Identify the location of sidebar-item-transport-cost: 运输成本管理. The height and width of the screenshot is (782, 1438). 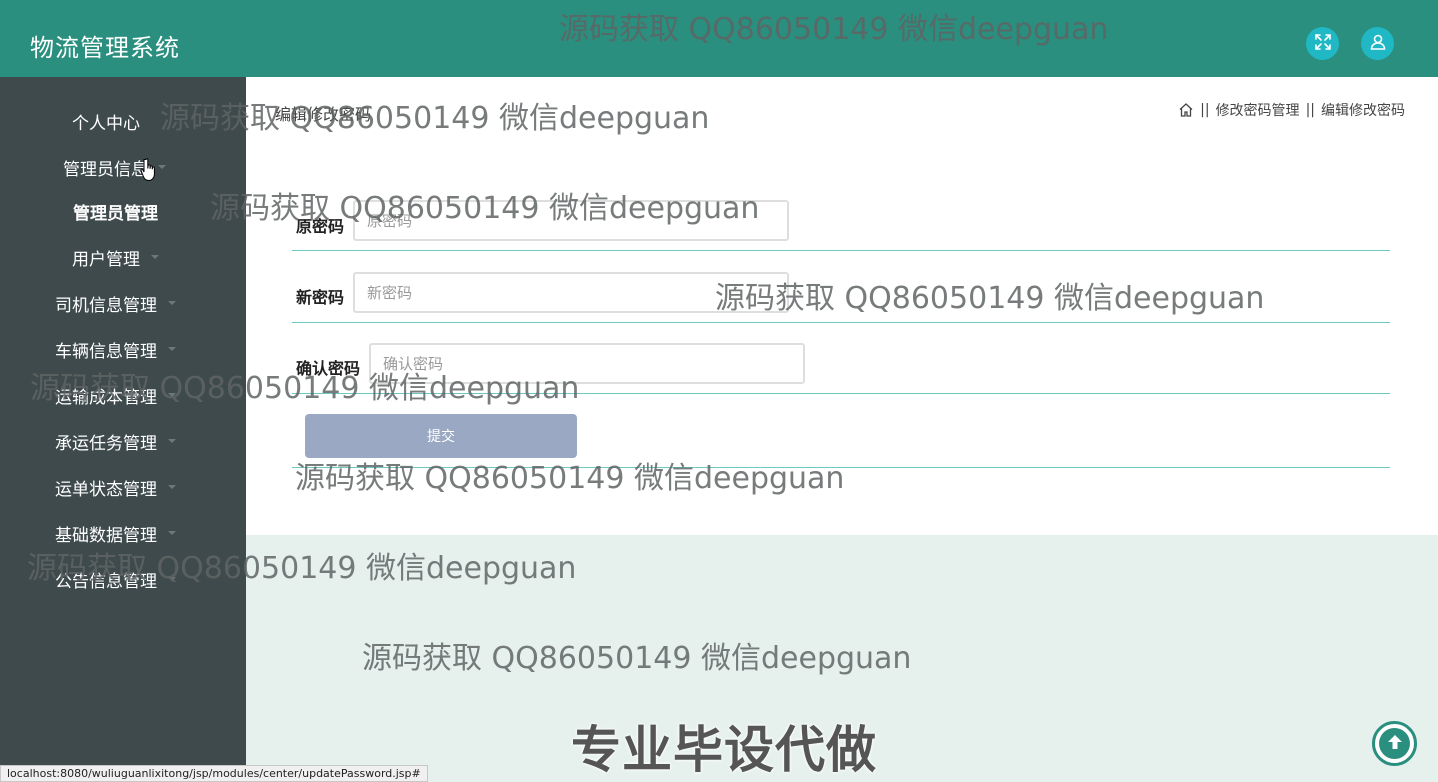
(123, 395).